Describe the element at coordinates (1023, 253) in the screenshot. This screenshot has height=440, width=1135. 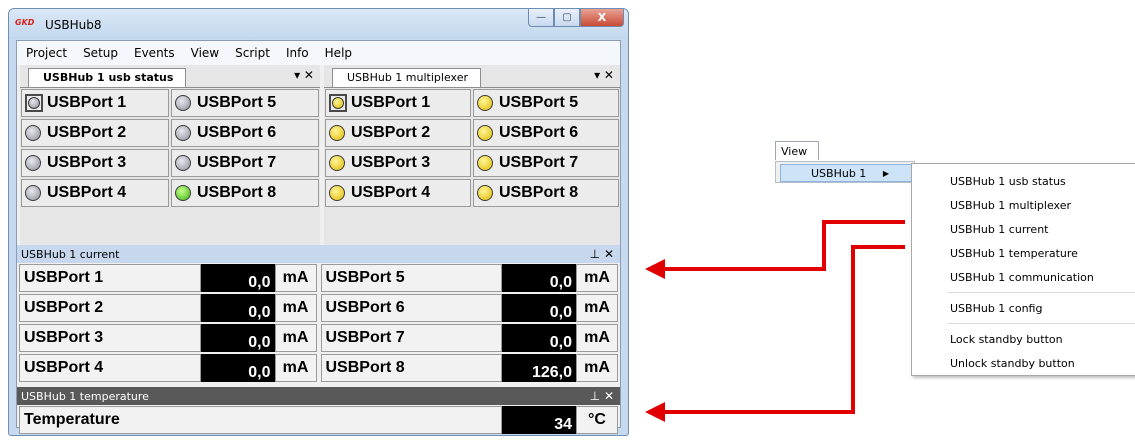
I see `menu-item-temperature: USBHub 1 temperature` at that location.